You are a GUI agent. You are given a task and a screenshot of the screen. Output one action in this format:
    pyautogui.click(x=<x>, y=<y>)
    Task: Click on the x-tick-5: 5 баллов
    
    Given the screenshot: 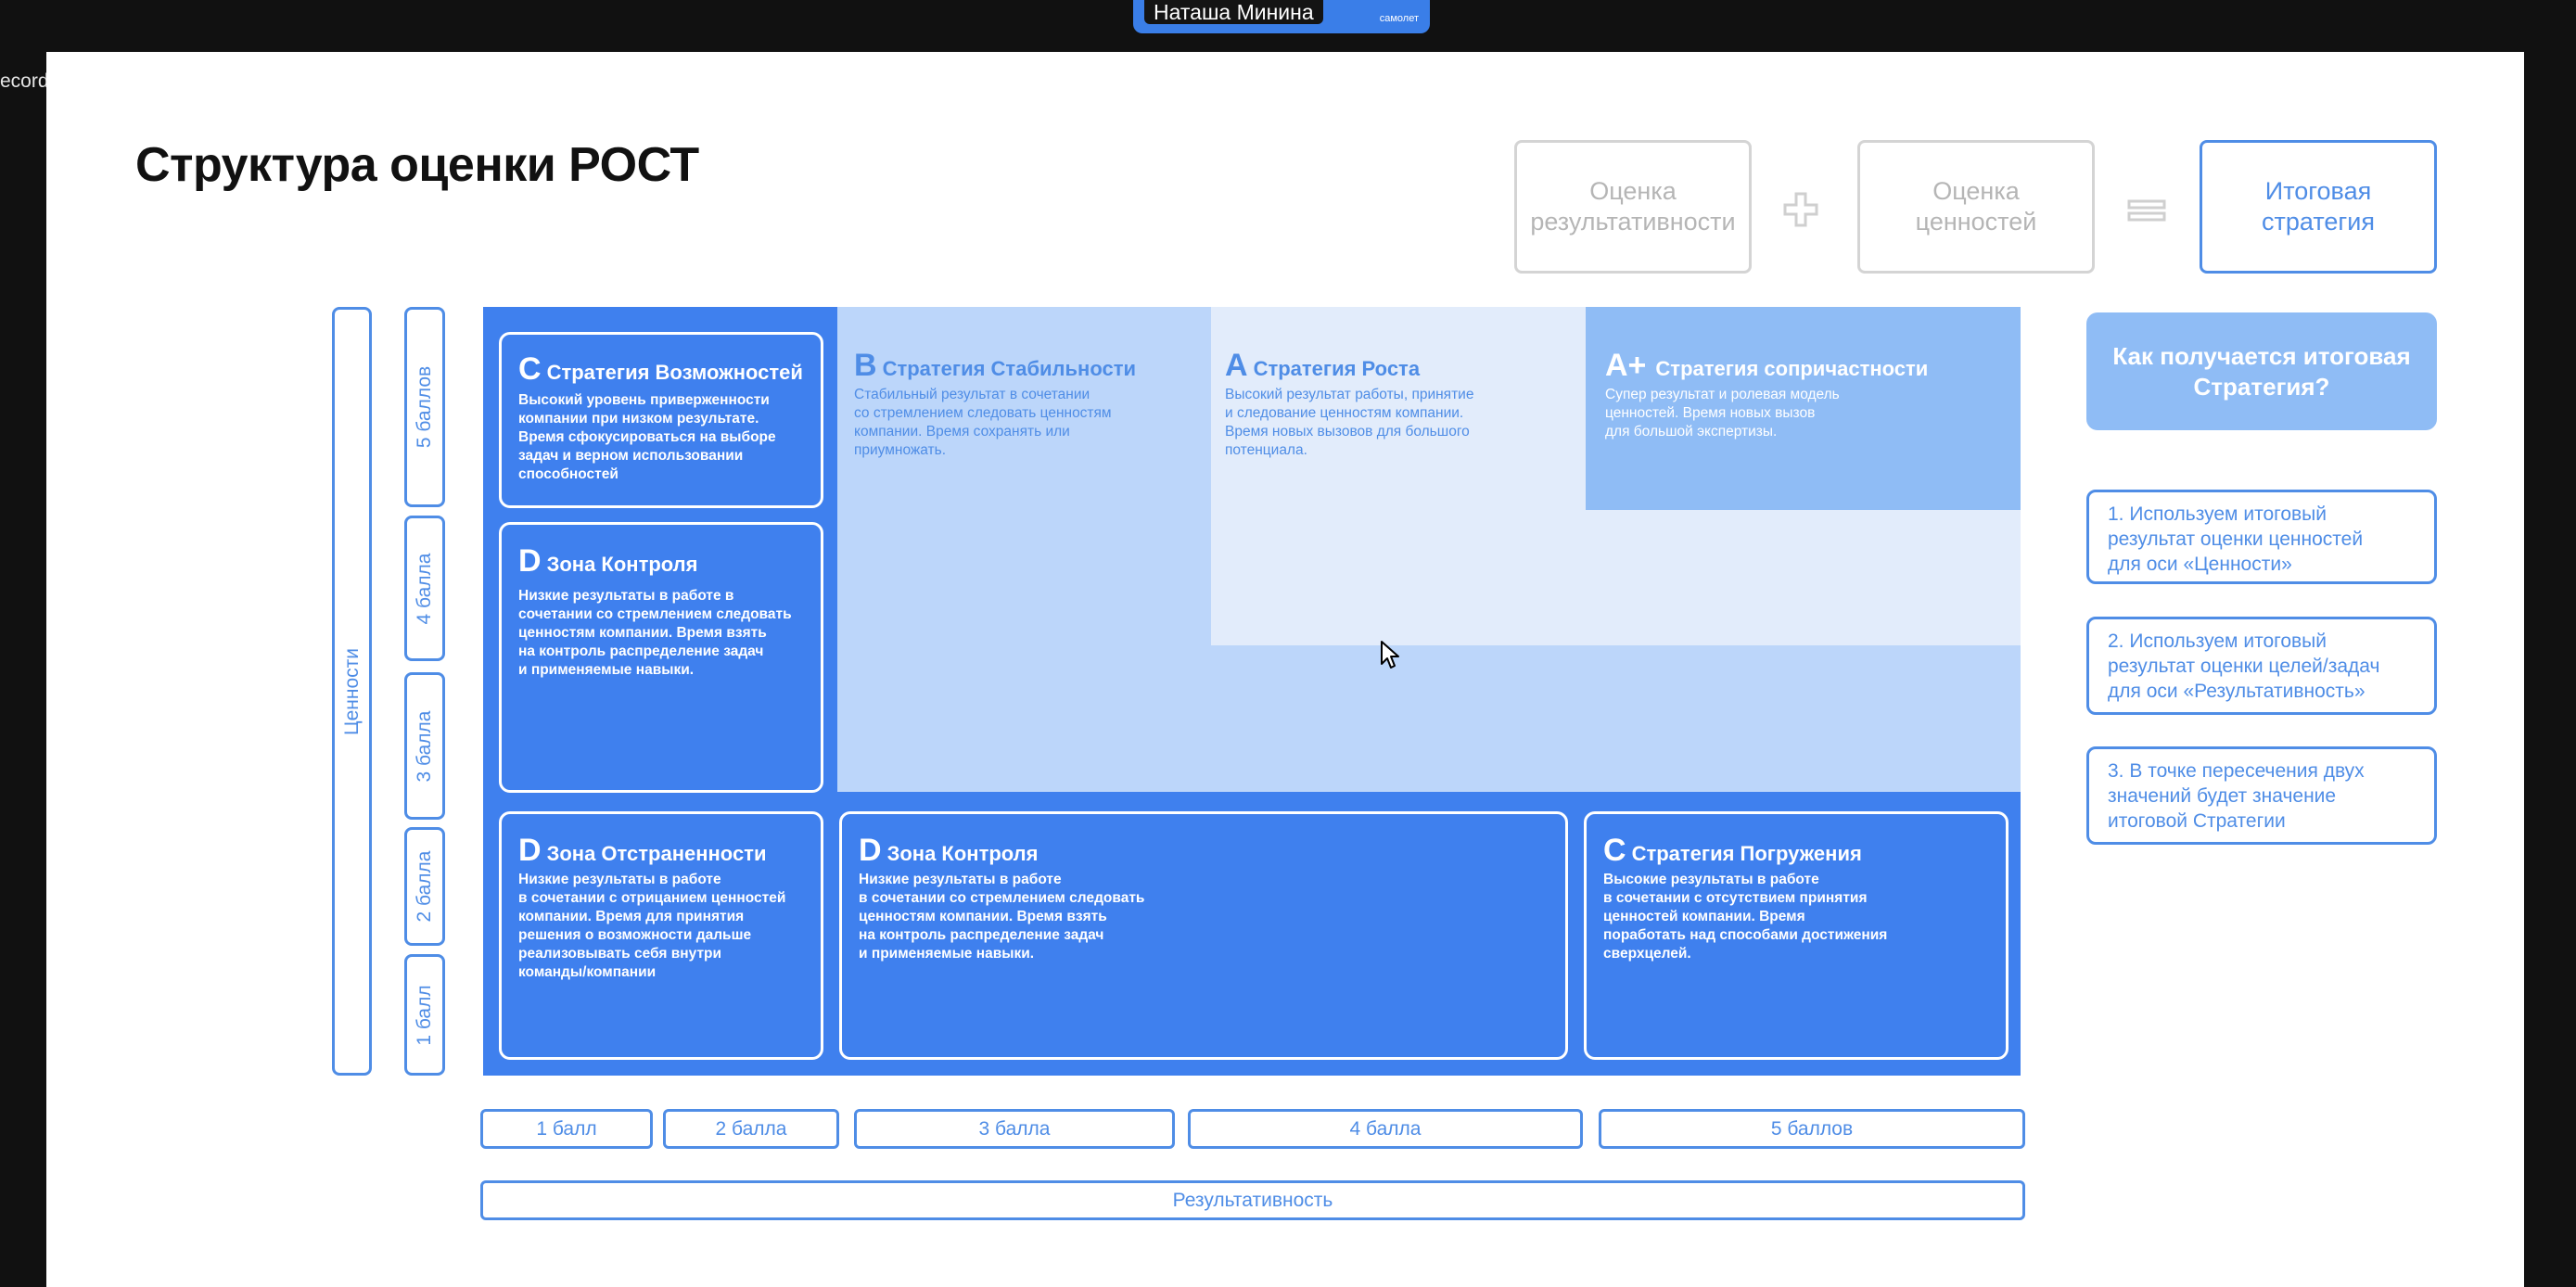 What is the action you would take?
    pyautogui.click(x=1812, y=1129)
    